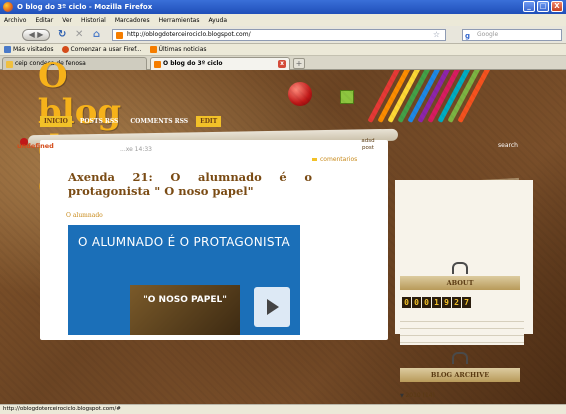  What do you see at coordinates (8, 7) in the screenshot?
I see `firefox-logo-icon` at bounding box center [8, 7].